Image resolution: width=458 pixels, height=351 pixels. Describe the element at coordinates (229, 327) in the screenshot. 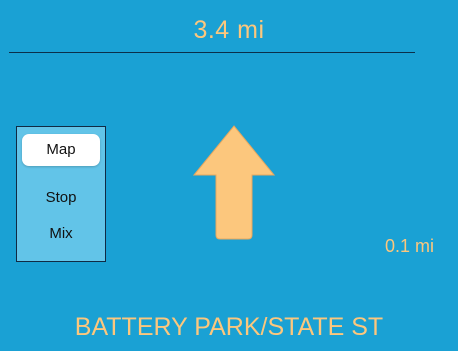

I see `street-name: BATTERY PARK/STATE ST` at that location.